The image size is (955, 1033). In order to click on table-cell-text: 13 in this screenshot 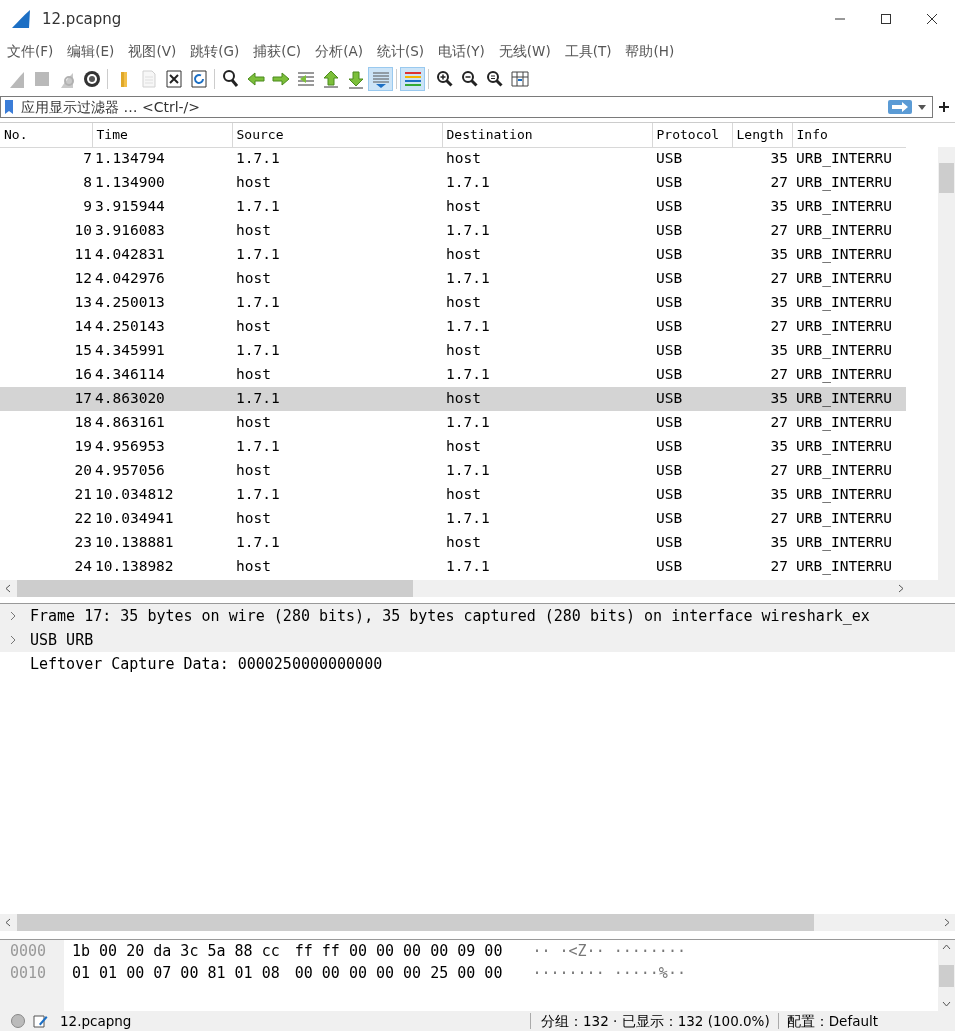, I will do `click(82, 303)`.